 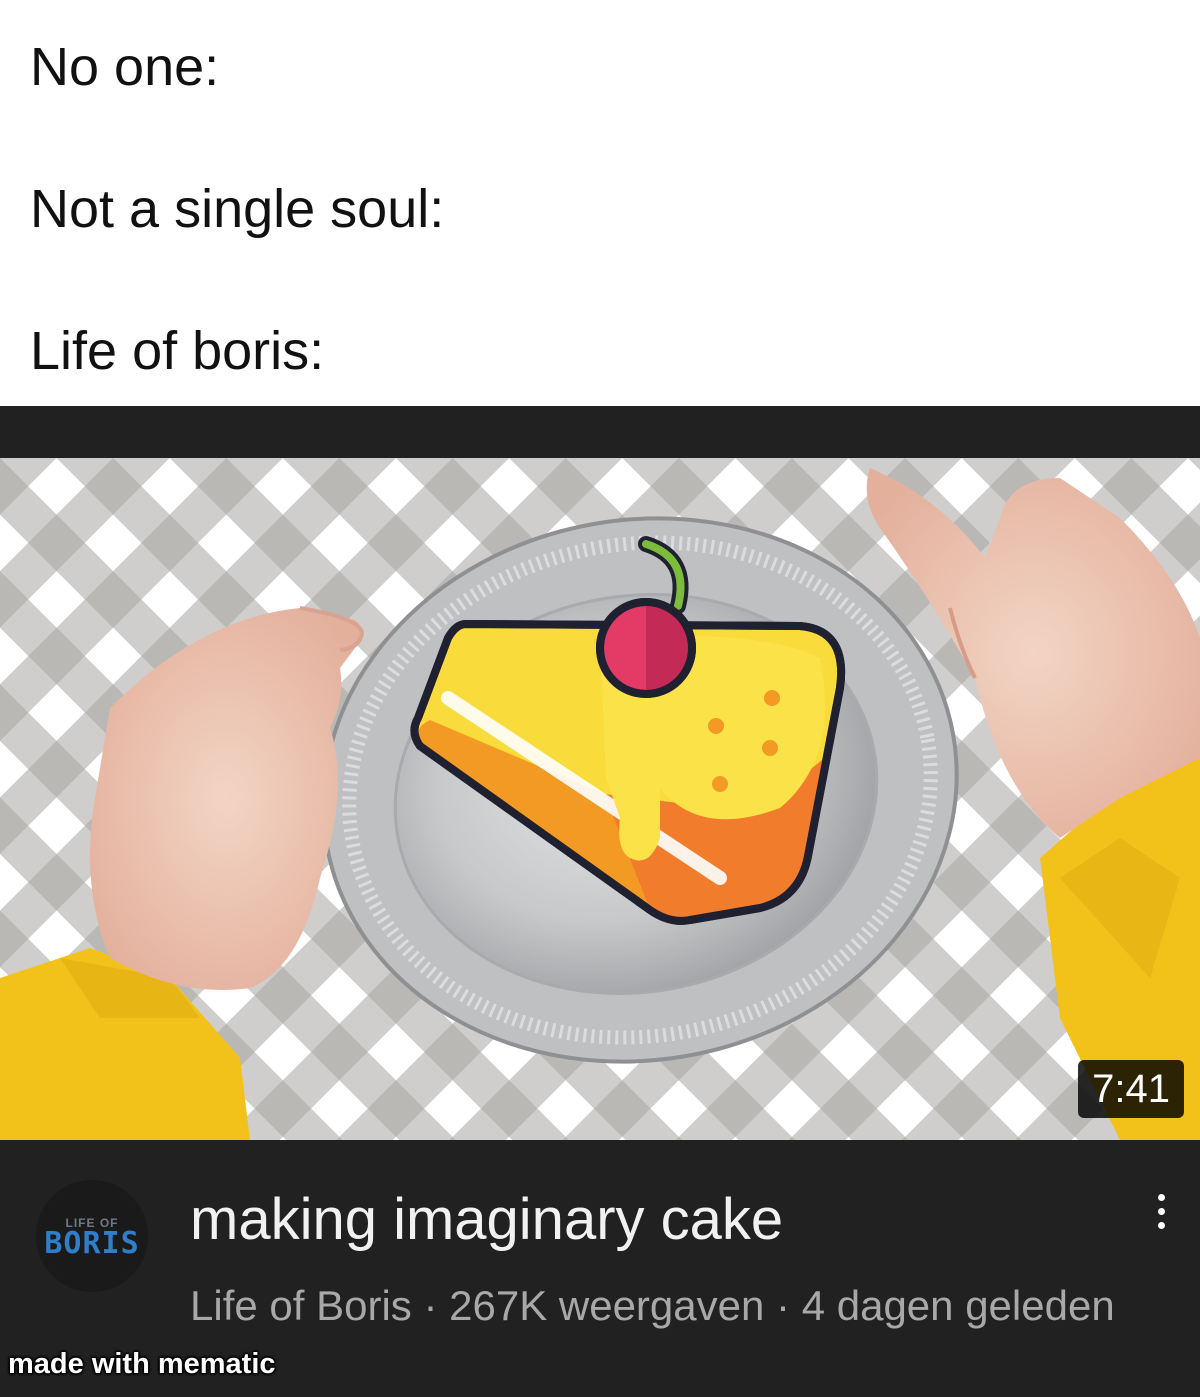 I want to click on upload-age: 4 dagen geleden, so click(x=958, y=1305).